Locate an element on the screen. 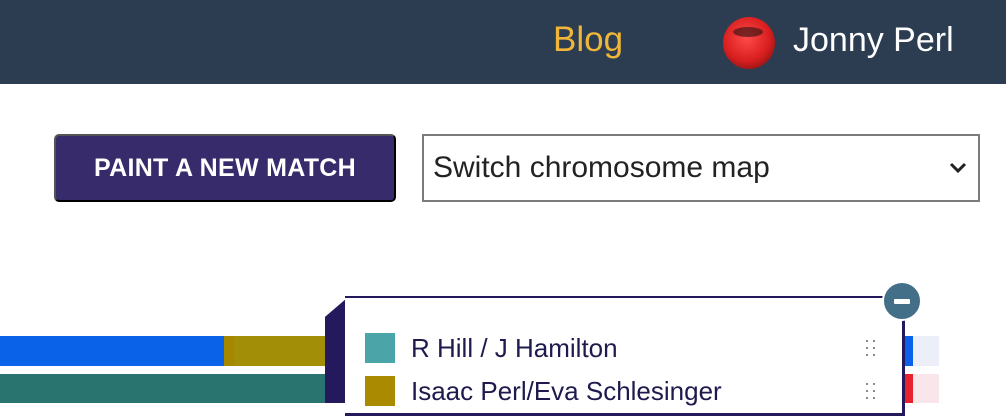  minus-icon is located at coordinates (902, 301).